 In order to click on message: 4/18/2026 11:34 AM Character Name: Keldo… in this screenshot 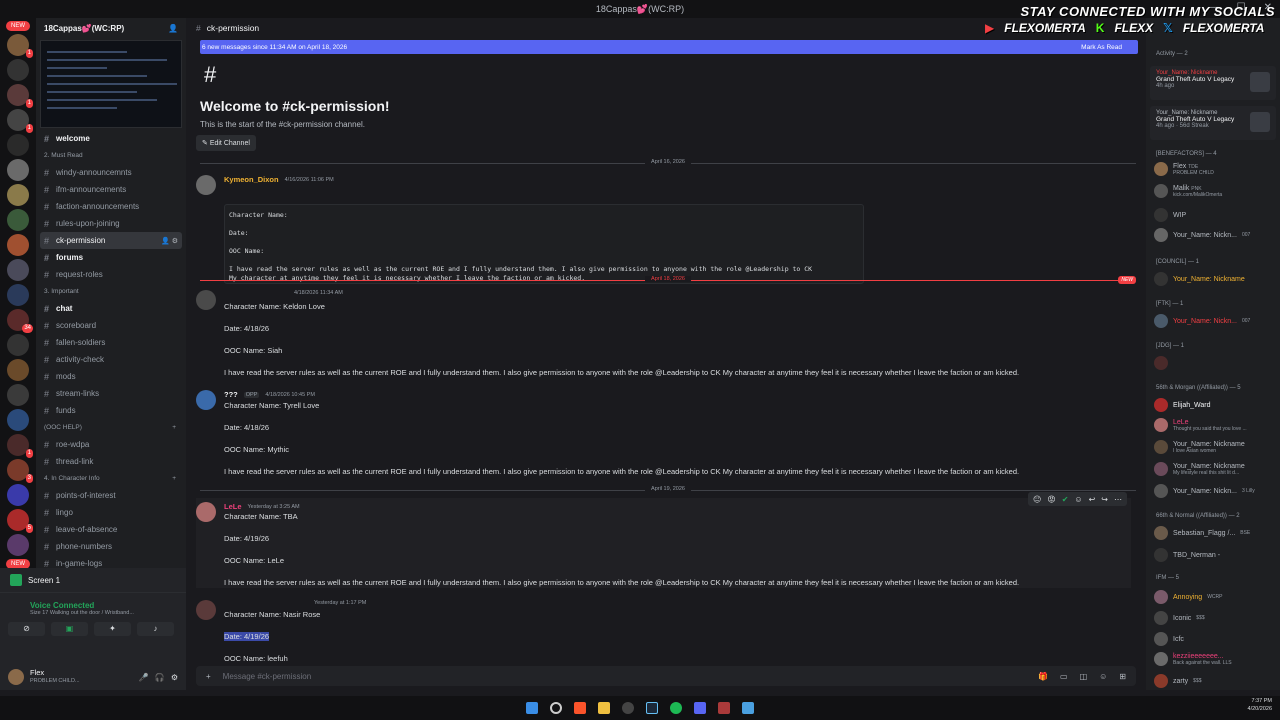, I will do `click(663, 335)`.